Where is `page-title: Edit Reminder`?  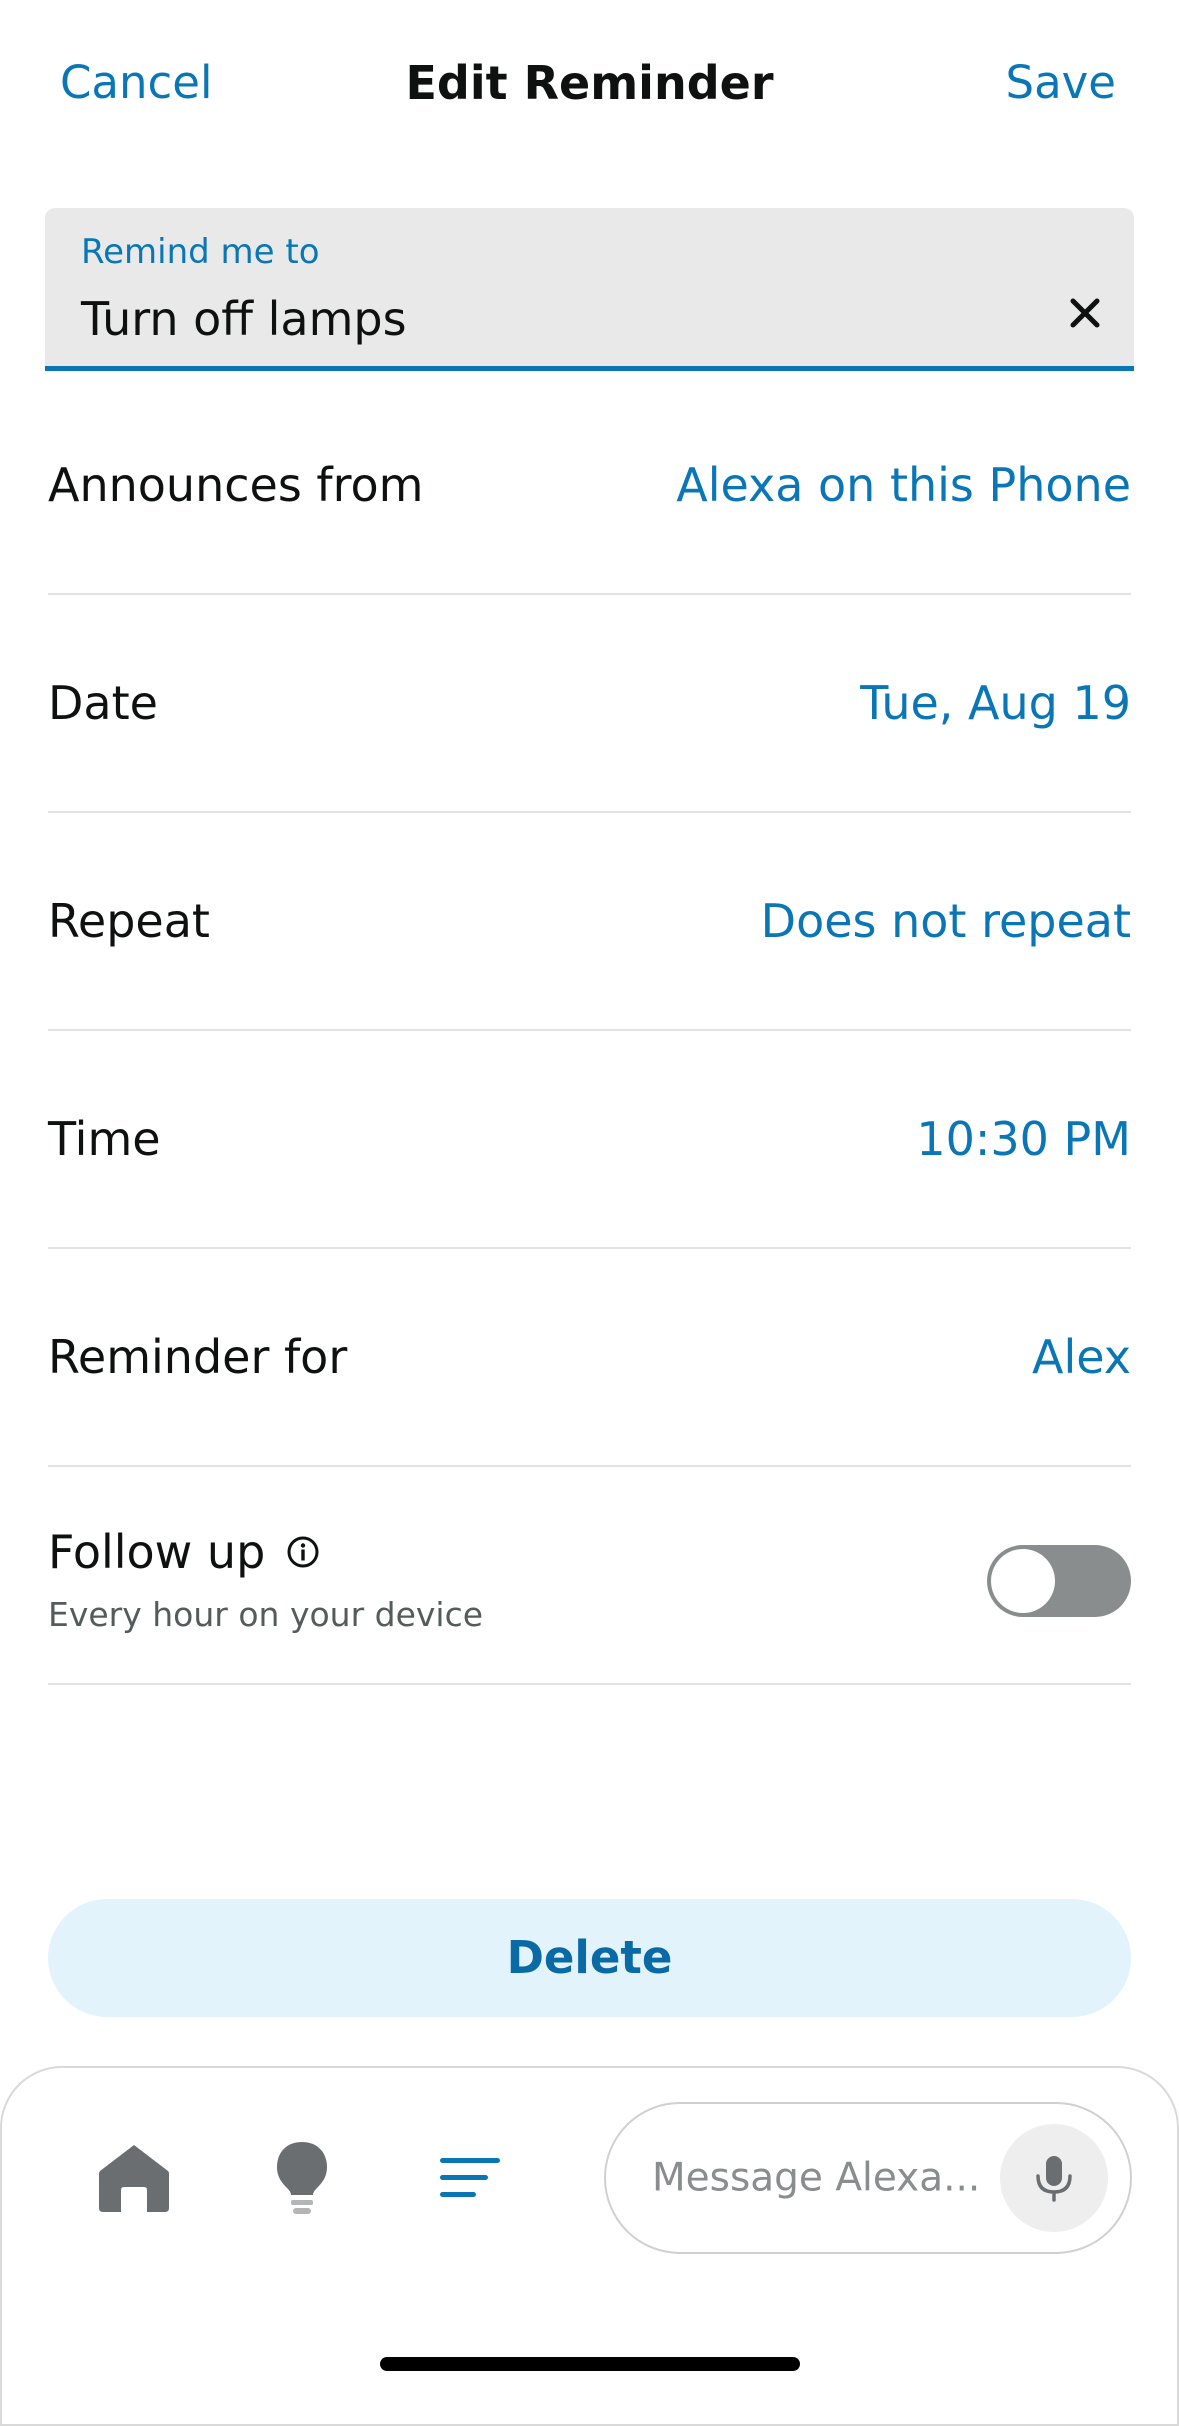 page-title: Edit Reminder is located at coordinates (589, 83).